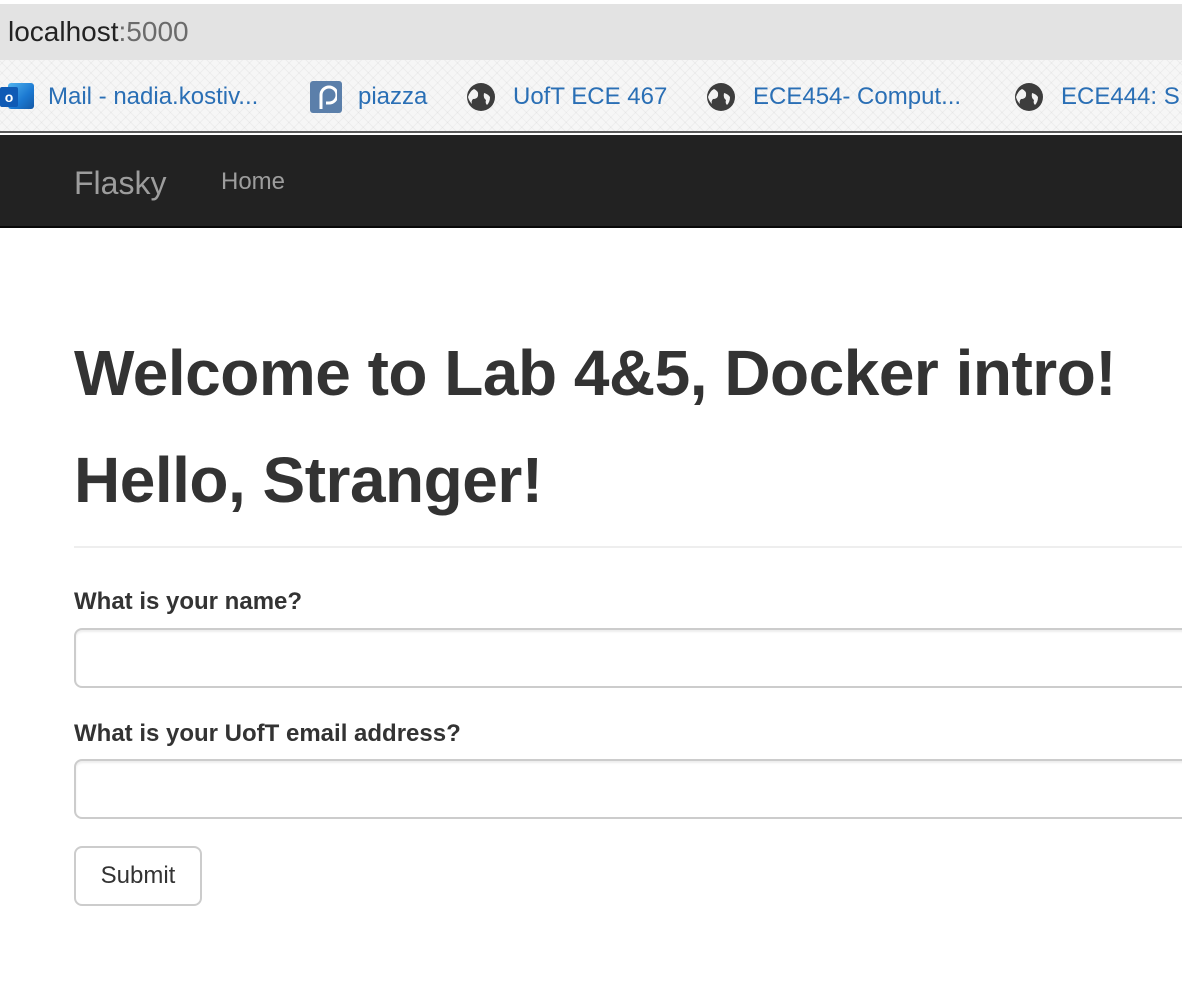 Image resolution: width=1182 pixels, height=1006 pixels. Describe the element at coordinates (267, 733) in the screenshot. I see `email-label: What is your UofT email address?` at that location.